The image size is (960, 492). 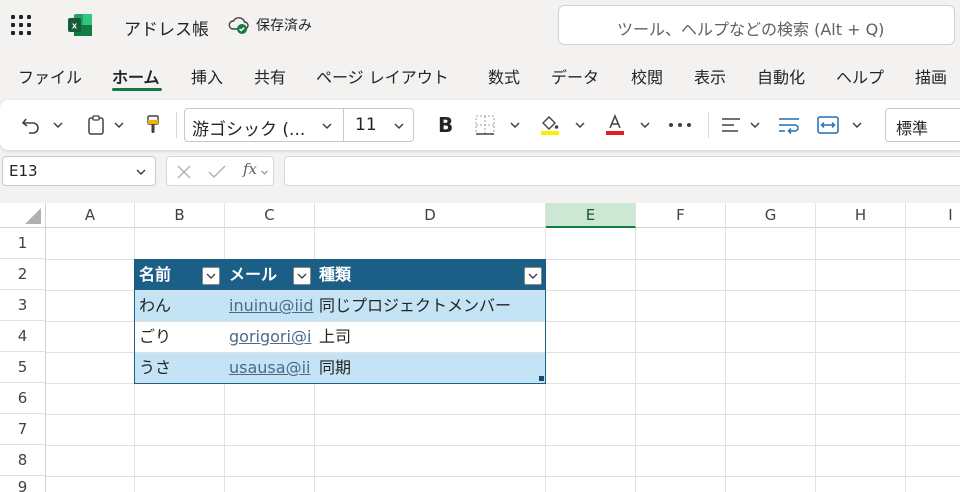 What do you see at coordinates (23, 429) in the screenshot?
I see `row-header-7: 7` at bounding box center [23, 429].